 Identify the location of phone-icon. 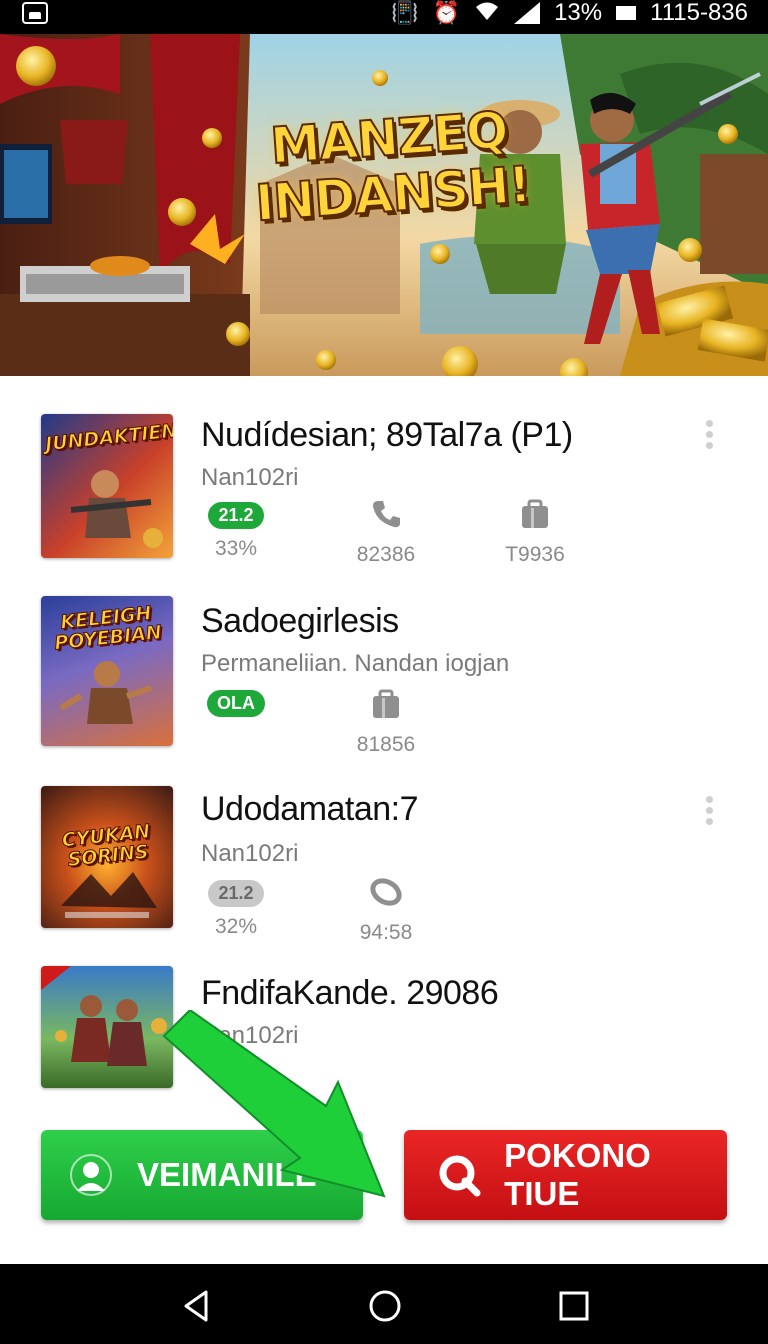
(386, 514).